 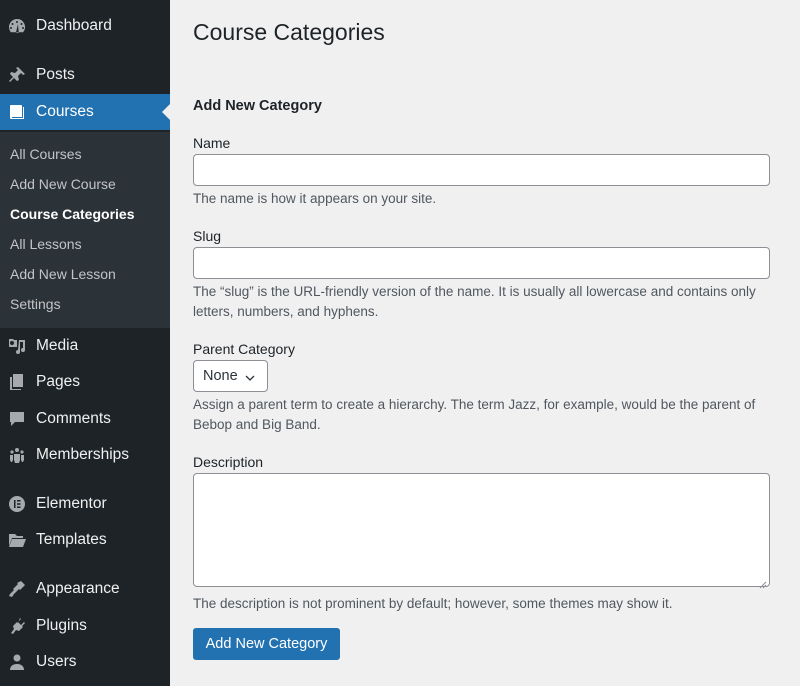 What do you see at coordinates (17, 346) in the screenshot?
I see `media-icon` at bounding box center [17, 346].